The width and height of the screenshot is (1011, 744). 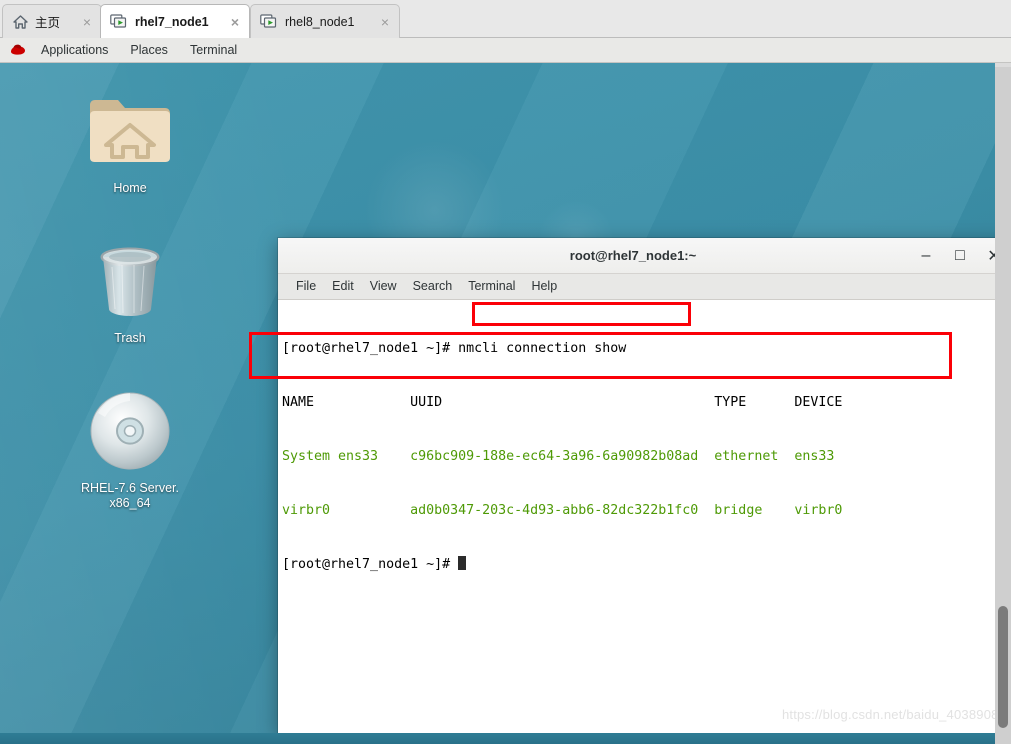 I want to click on terminal-titlebar: root@rhel7_node1:~ – □ ✕, so click(x=644, y=256).